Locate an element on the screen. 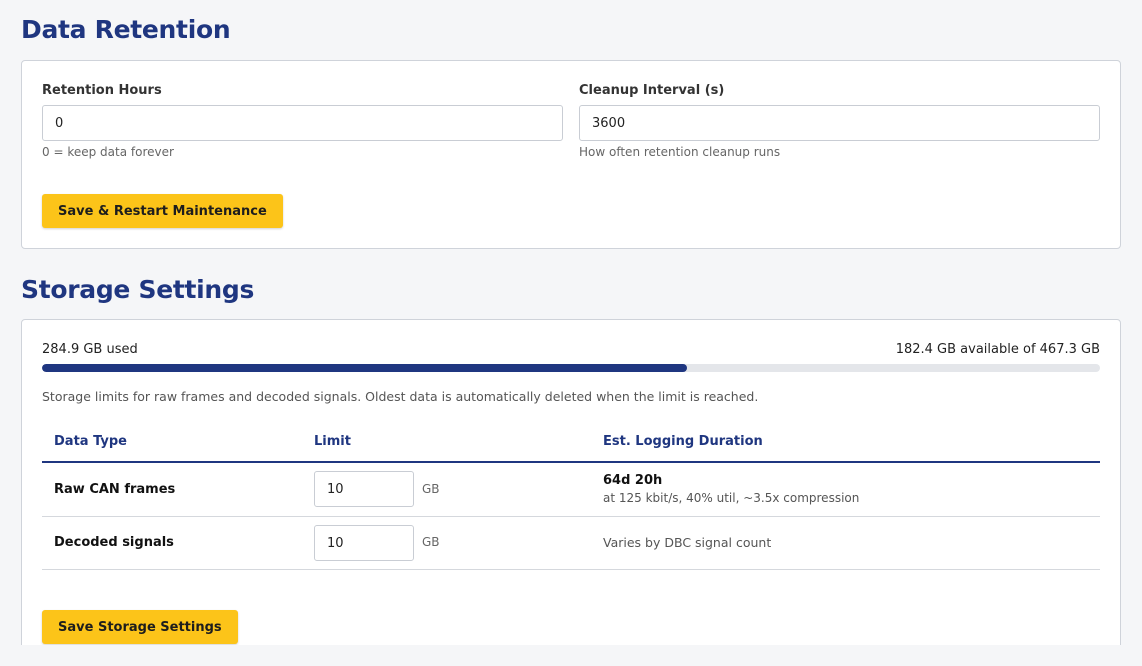 This screenshot has height=666, width=1142. save-storage-settings-button: Save Storage Settings is located at coordinates (140, 627).